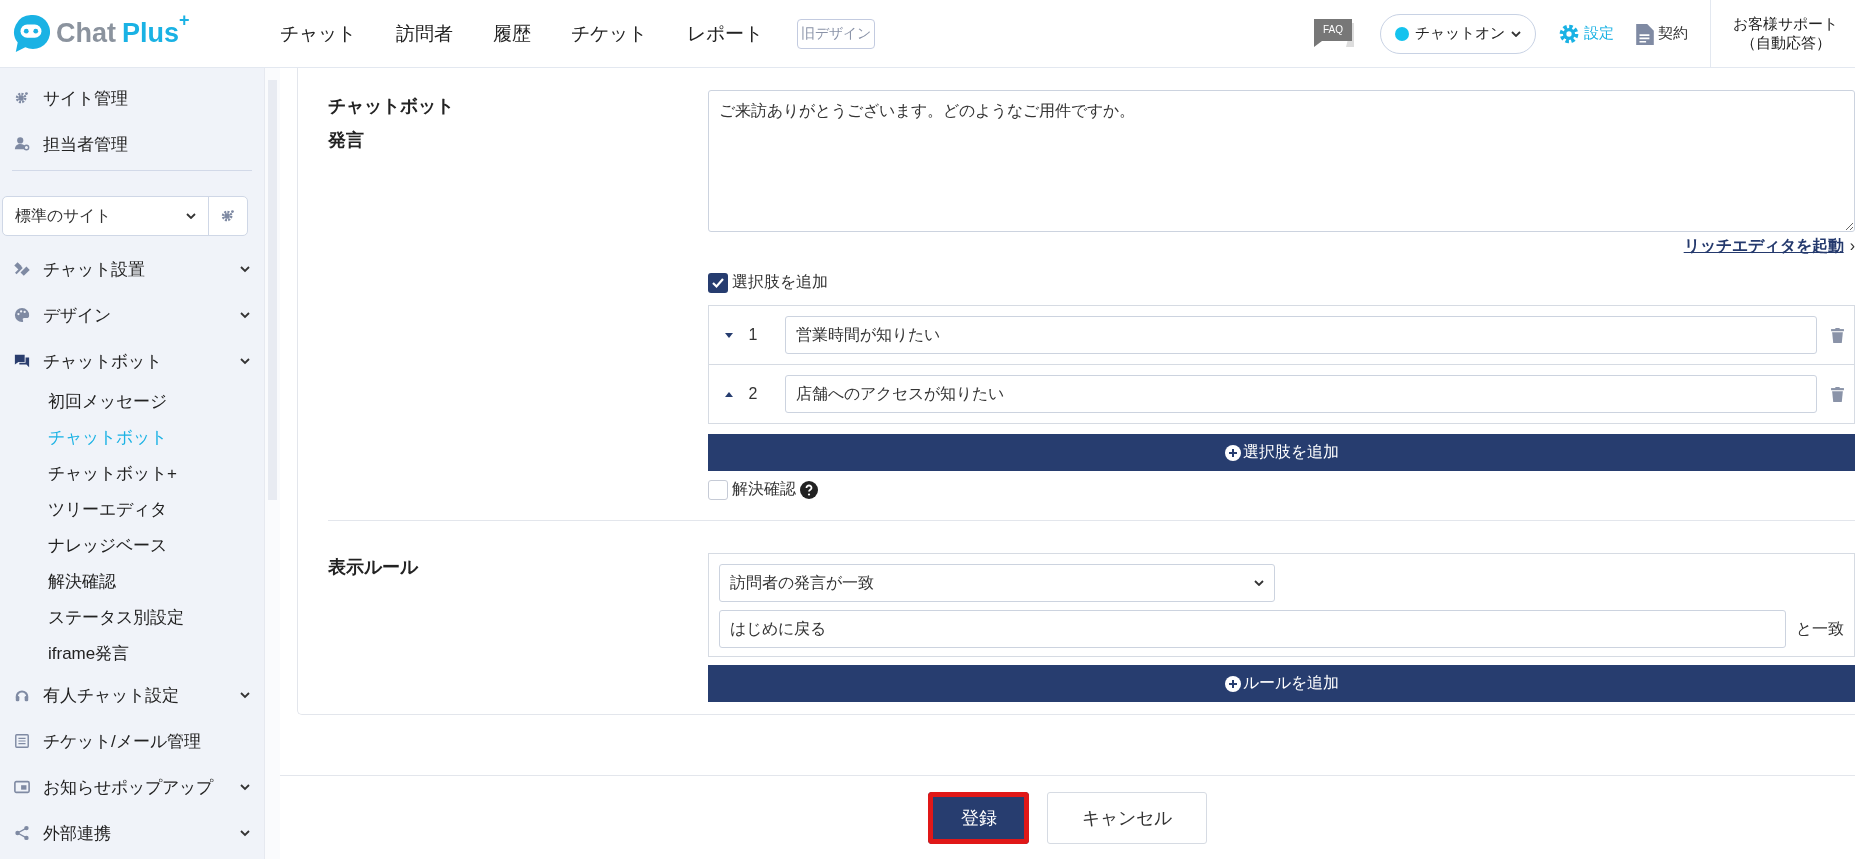 Image resolution: width=1855 pixels, height=859 pixels. Describe the element at coordinates (132, 833) in the screenshot. I see `sidebar-item: 外部連携` at that location.